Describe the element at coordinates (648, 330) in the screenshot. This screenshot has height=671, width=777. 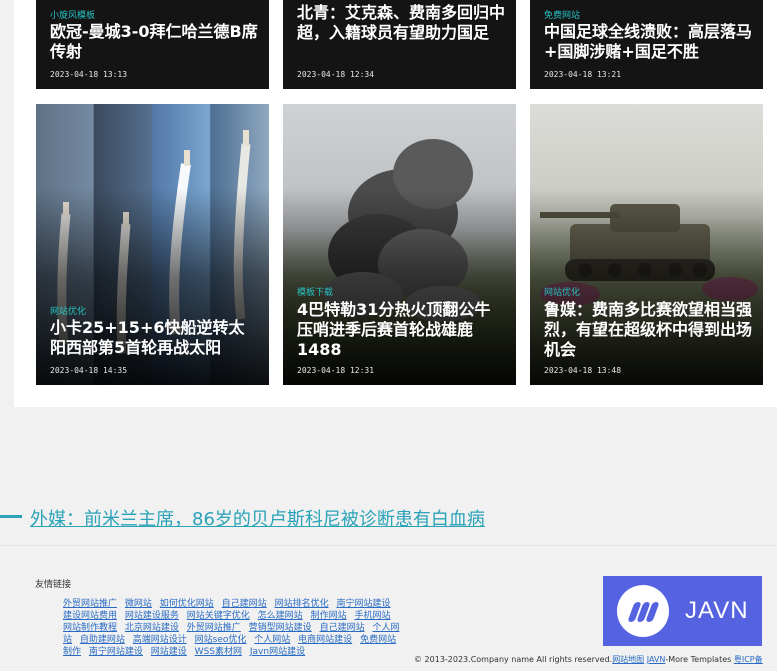
I see `card-title: 鲁媒：费南多比赛欲望相当强烈，有望在超级杯中得到出场机会` at that location.